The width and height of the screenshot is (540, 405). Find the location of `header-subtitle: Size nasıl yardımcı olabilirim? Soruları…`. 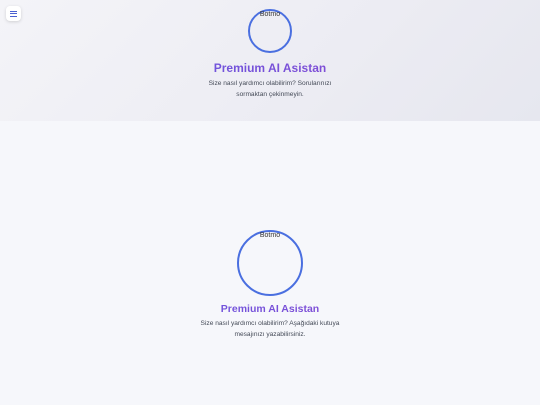

header-subtitle: Size nasıl yardımcı olabilirim? Soruları… is located at coordinates (270, 89).